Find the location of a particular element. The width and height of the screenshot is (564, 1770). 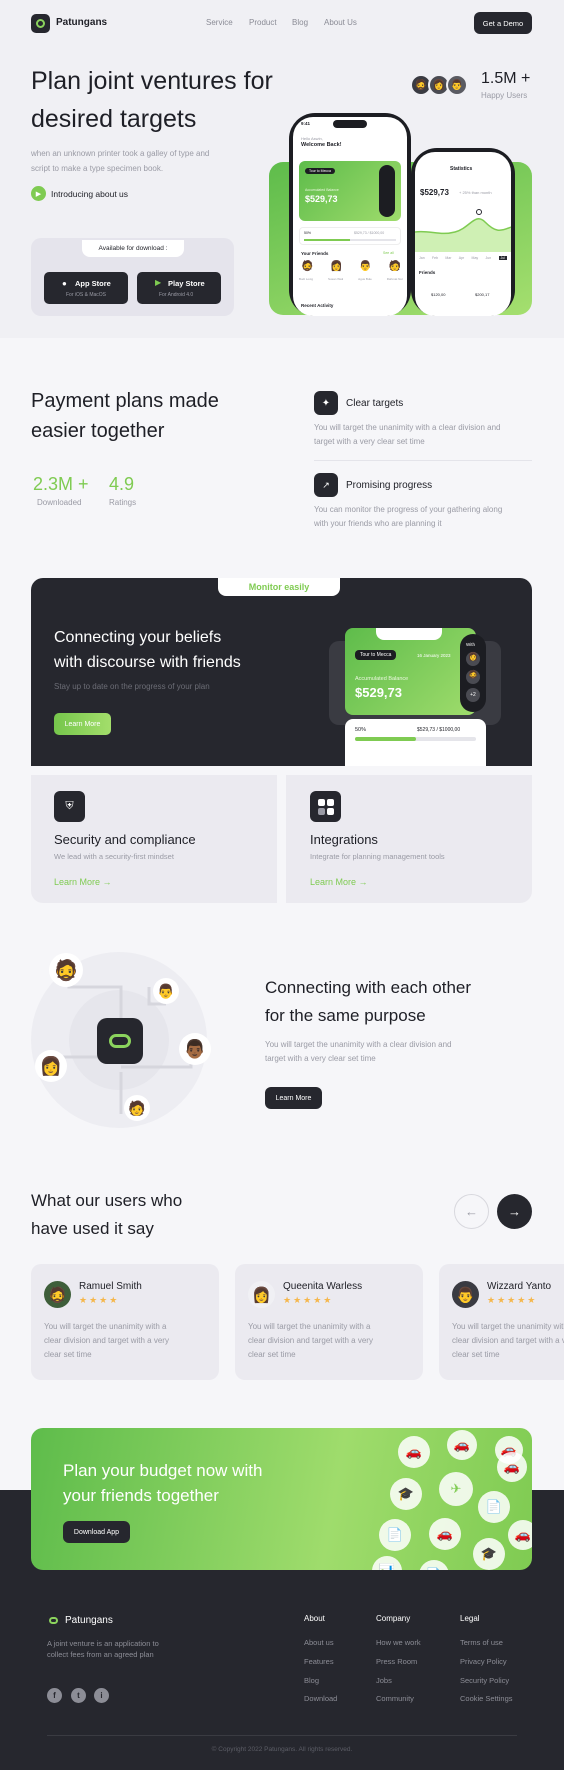

app-store-title: App Store is located at coordinates (93, 283).